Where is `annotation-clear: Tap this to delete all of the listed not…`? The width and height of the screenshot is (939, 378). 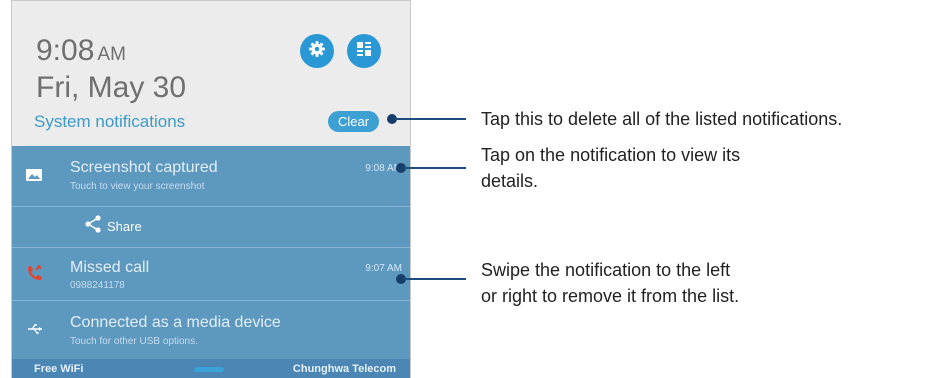
annotation-clear: Tap this to delete all of the listed not… is located at coordinates (662, 119).